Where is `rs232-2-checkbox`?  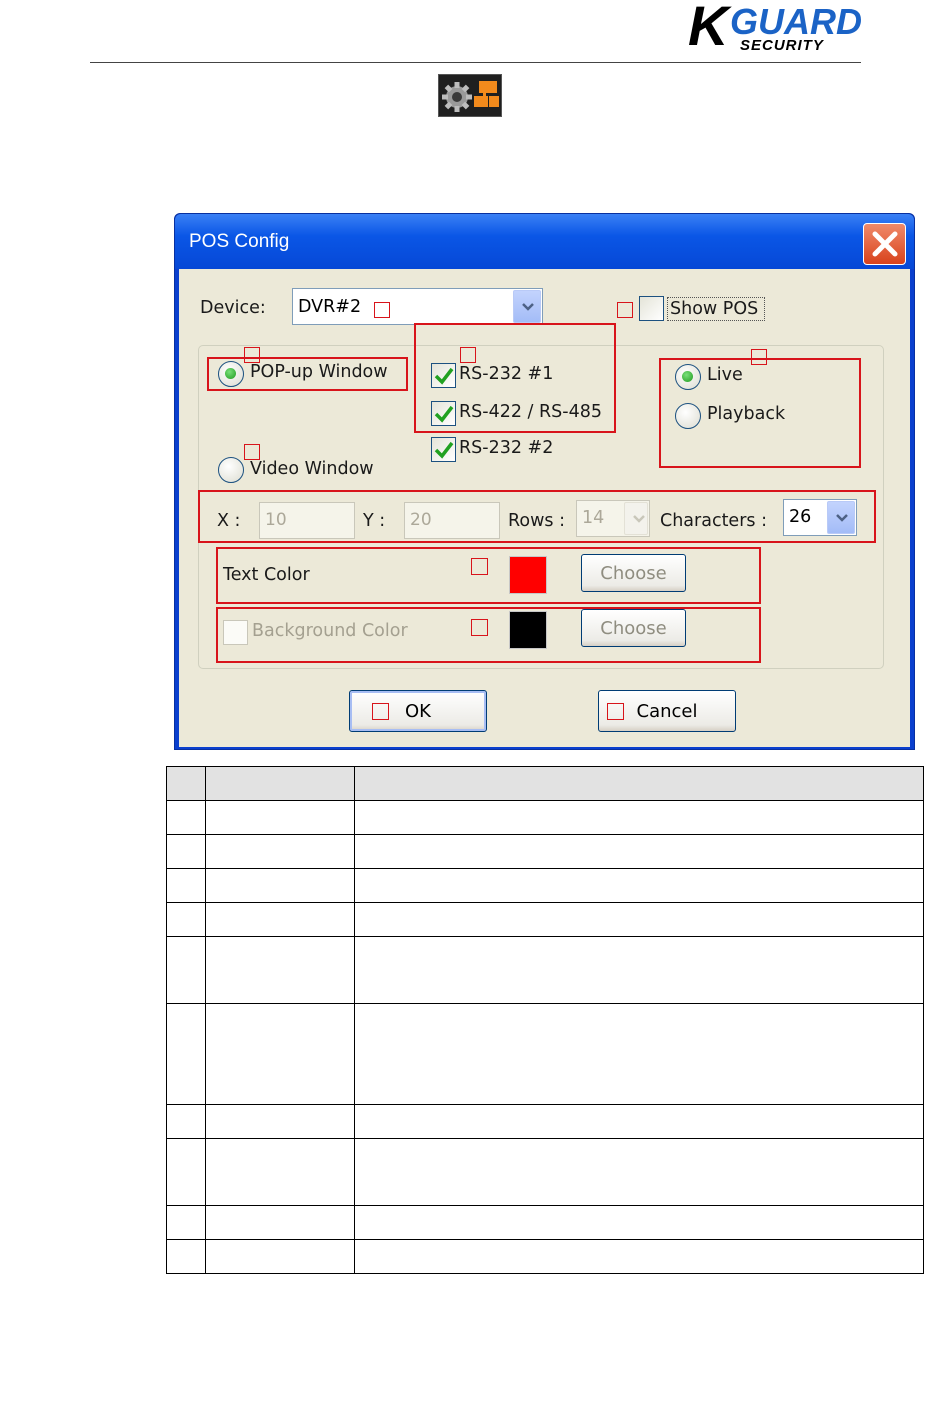 rs232-2-checkbox is located at coordinates (443, 449).